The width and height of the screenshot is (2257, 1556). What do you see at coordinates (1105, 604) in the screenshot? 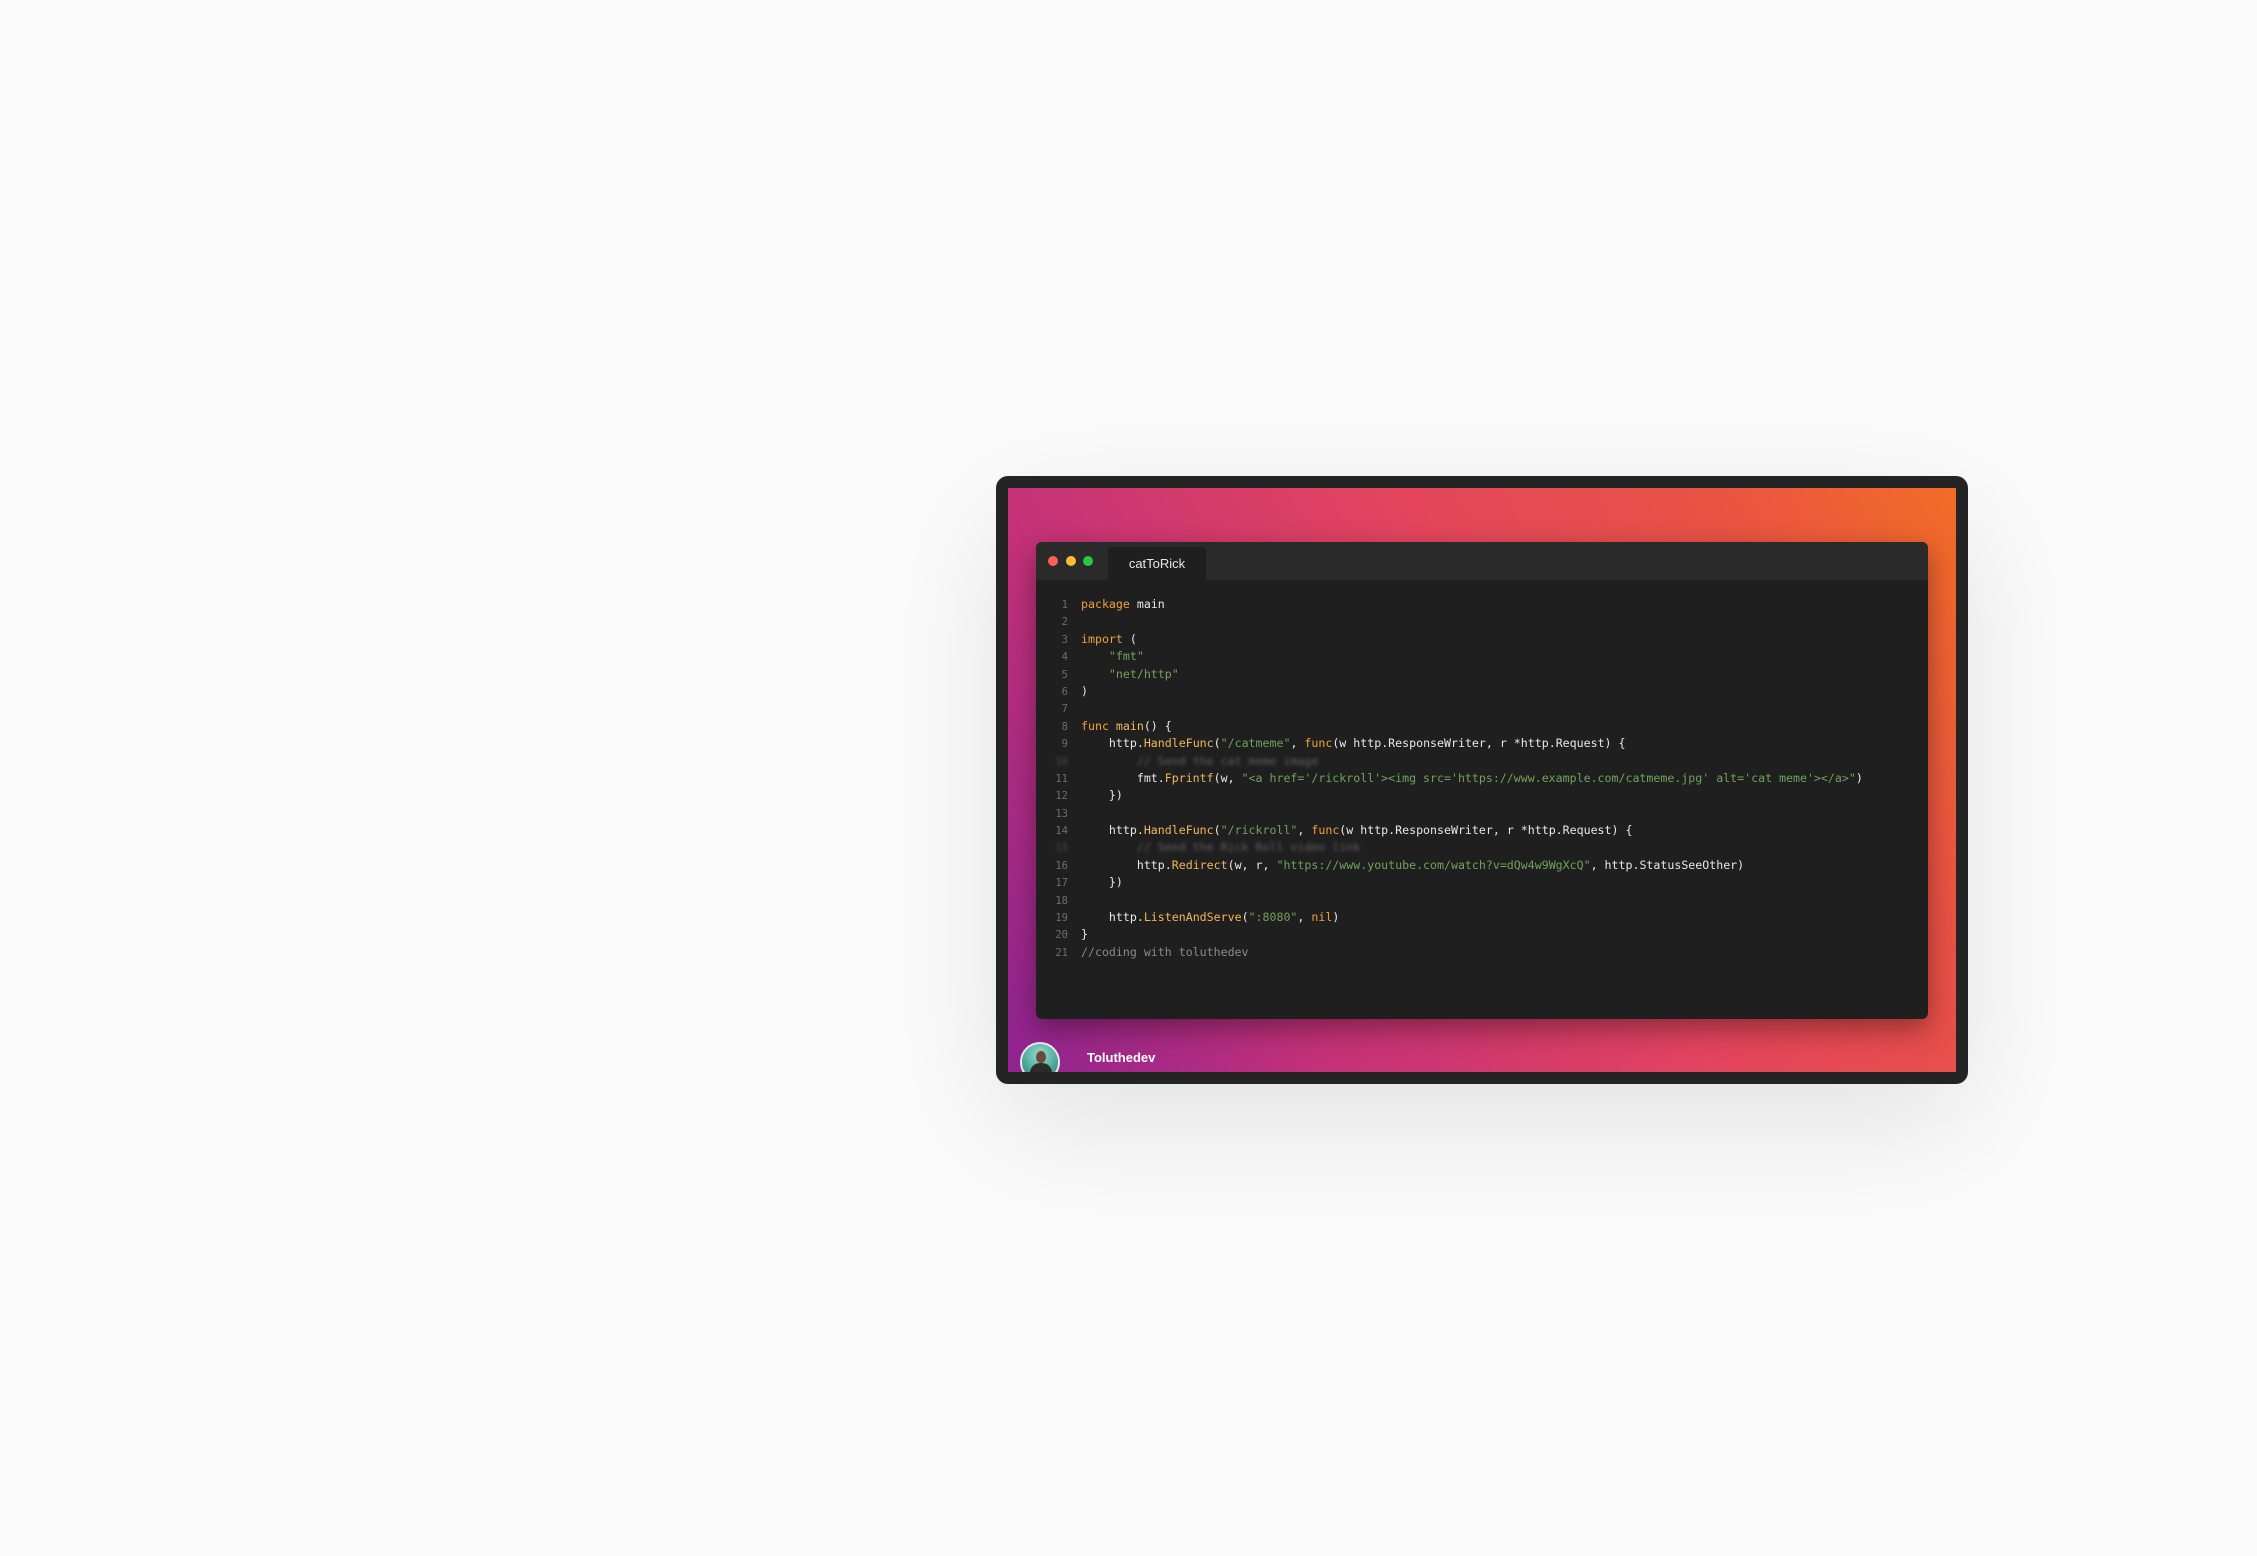
I see `code-token: package` at bounding box center [1105, 604].